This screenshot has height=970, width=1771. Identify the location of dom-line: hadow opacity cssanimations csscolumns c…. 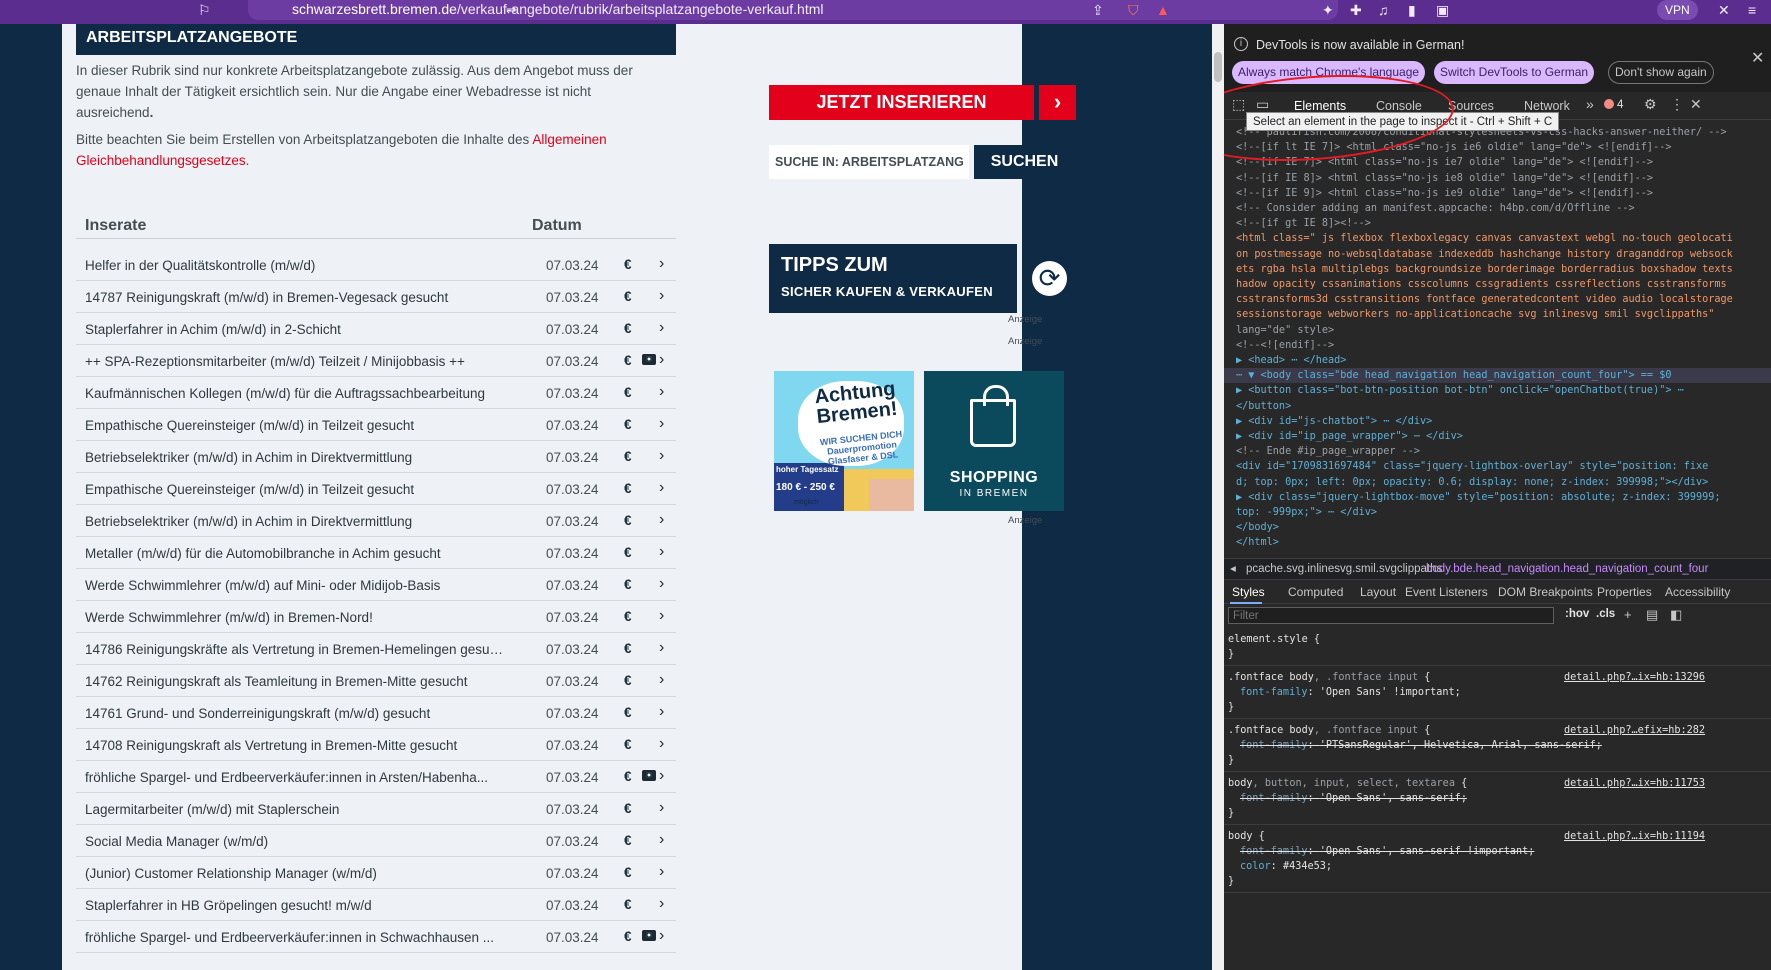
(1497, 284).